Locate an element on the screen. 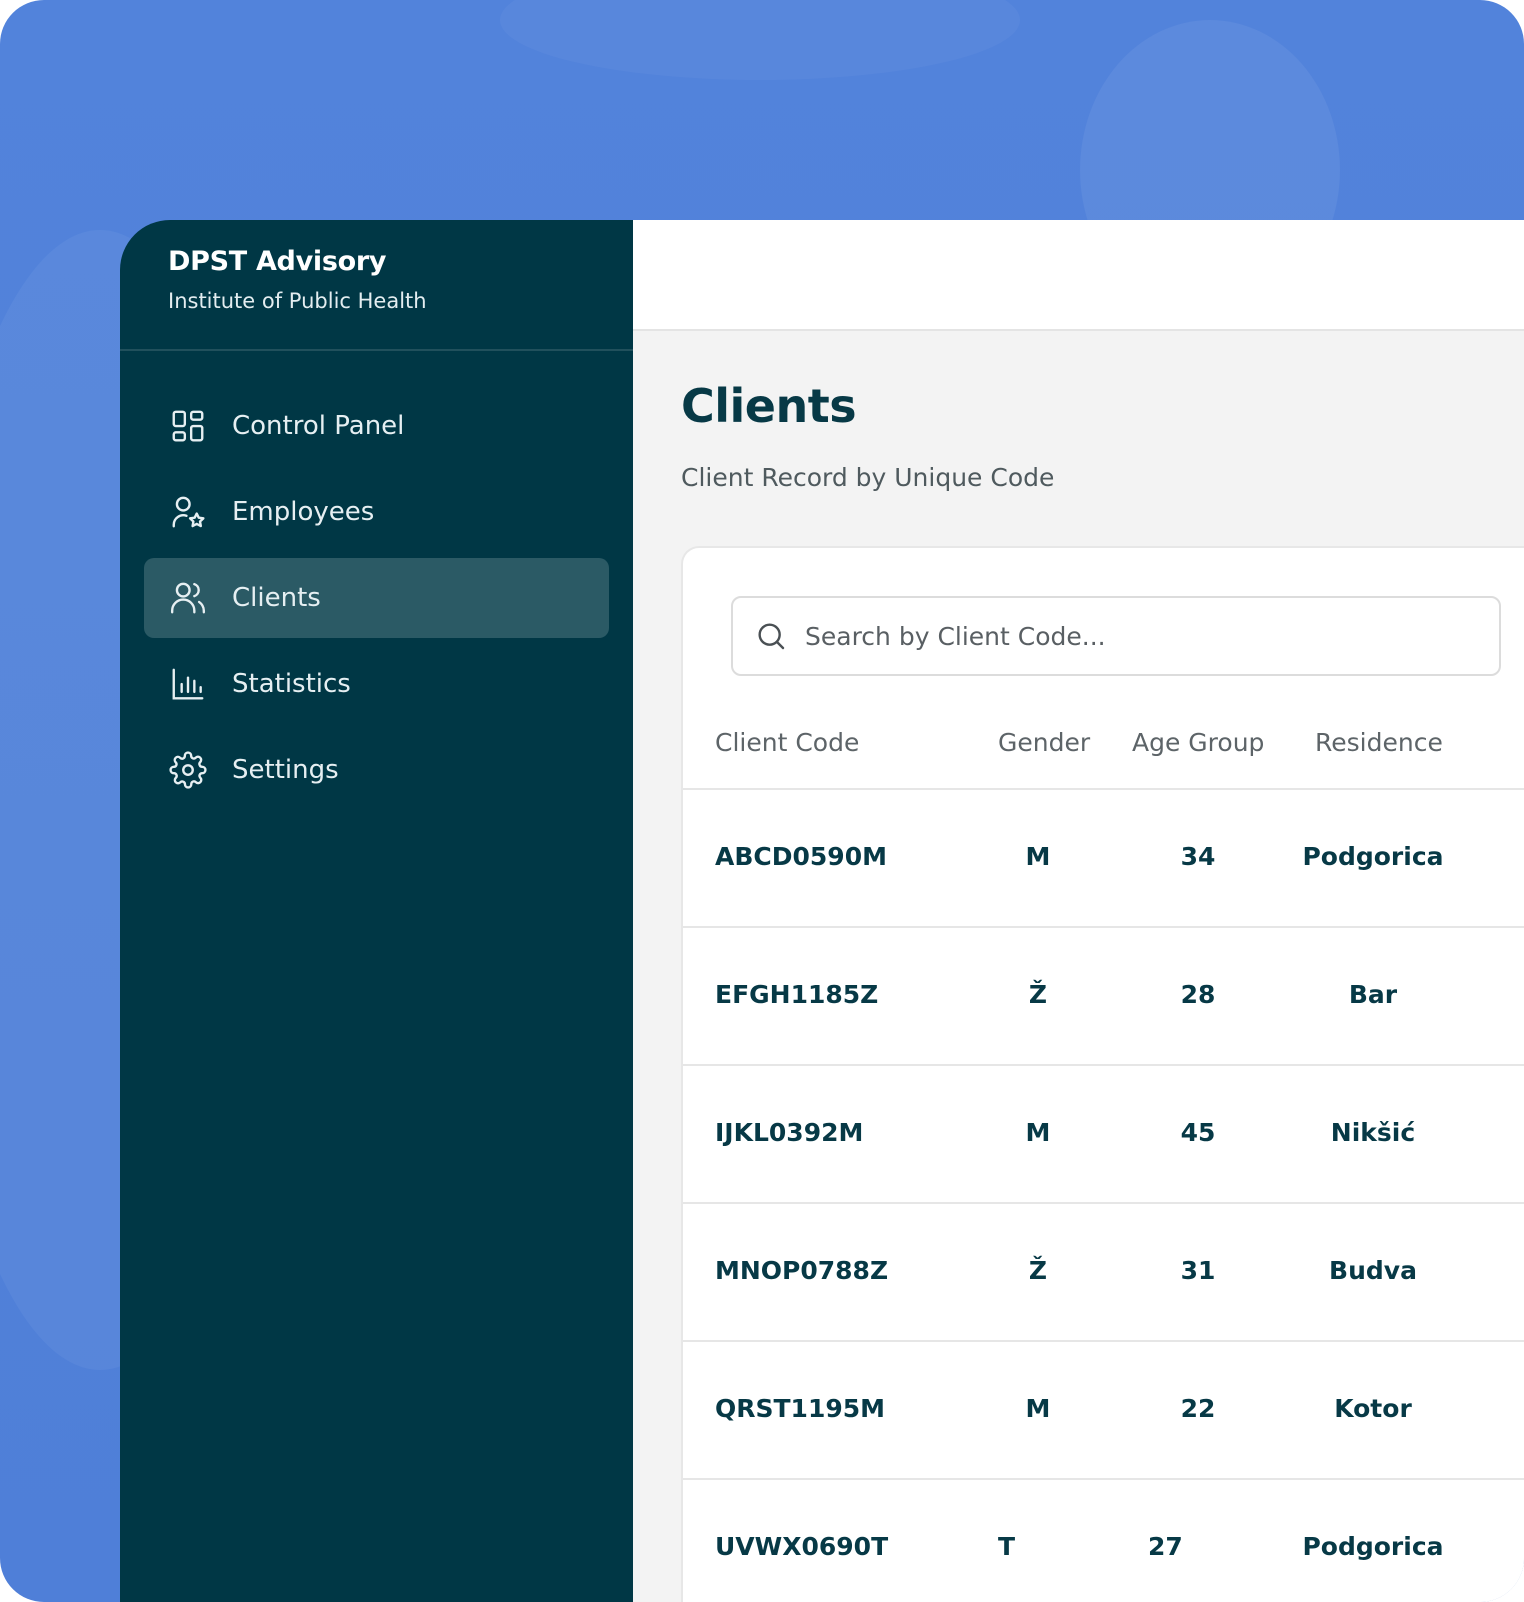  sidebar-item-employees: Employees is located at coordinates (376, 512).